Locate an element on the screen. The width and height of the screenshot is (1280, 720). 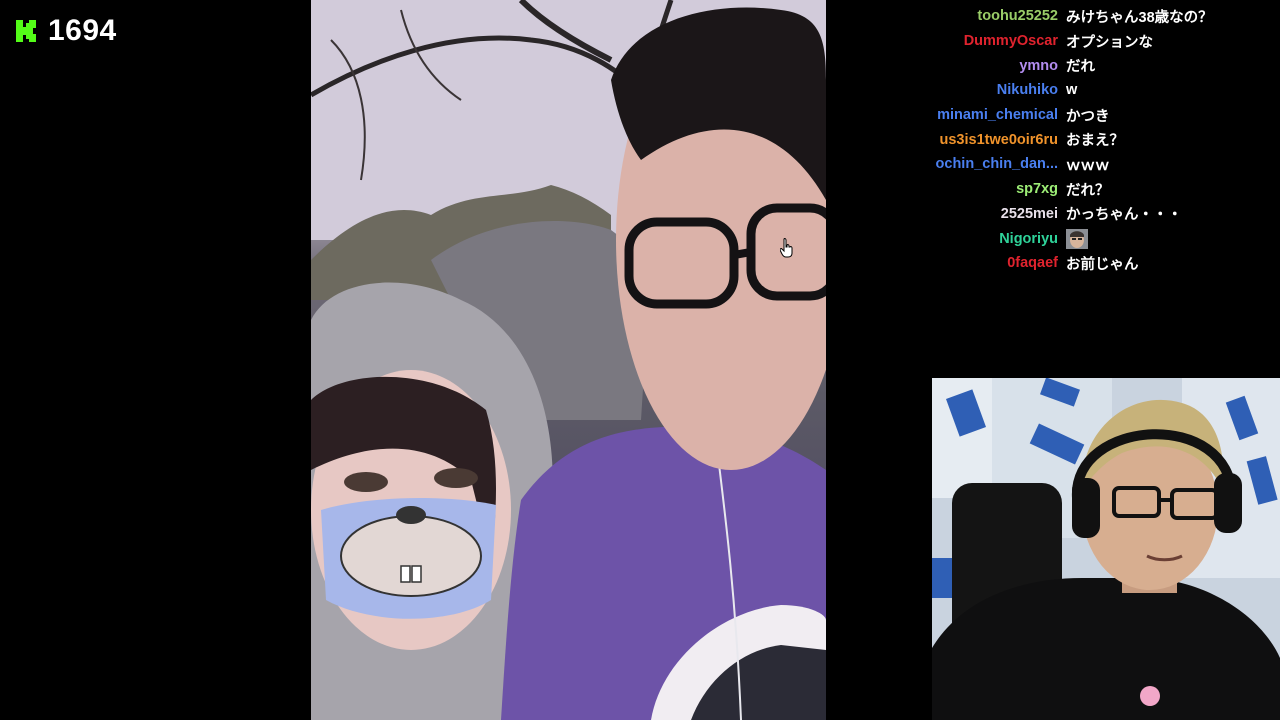
chat-message: DummyOscar オプションな is located at coordinates (1080, 41).